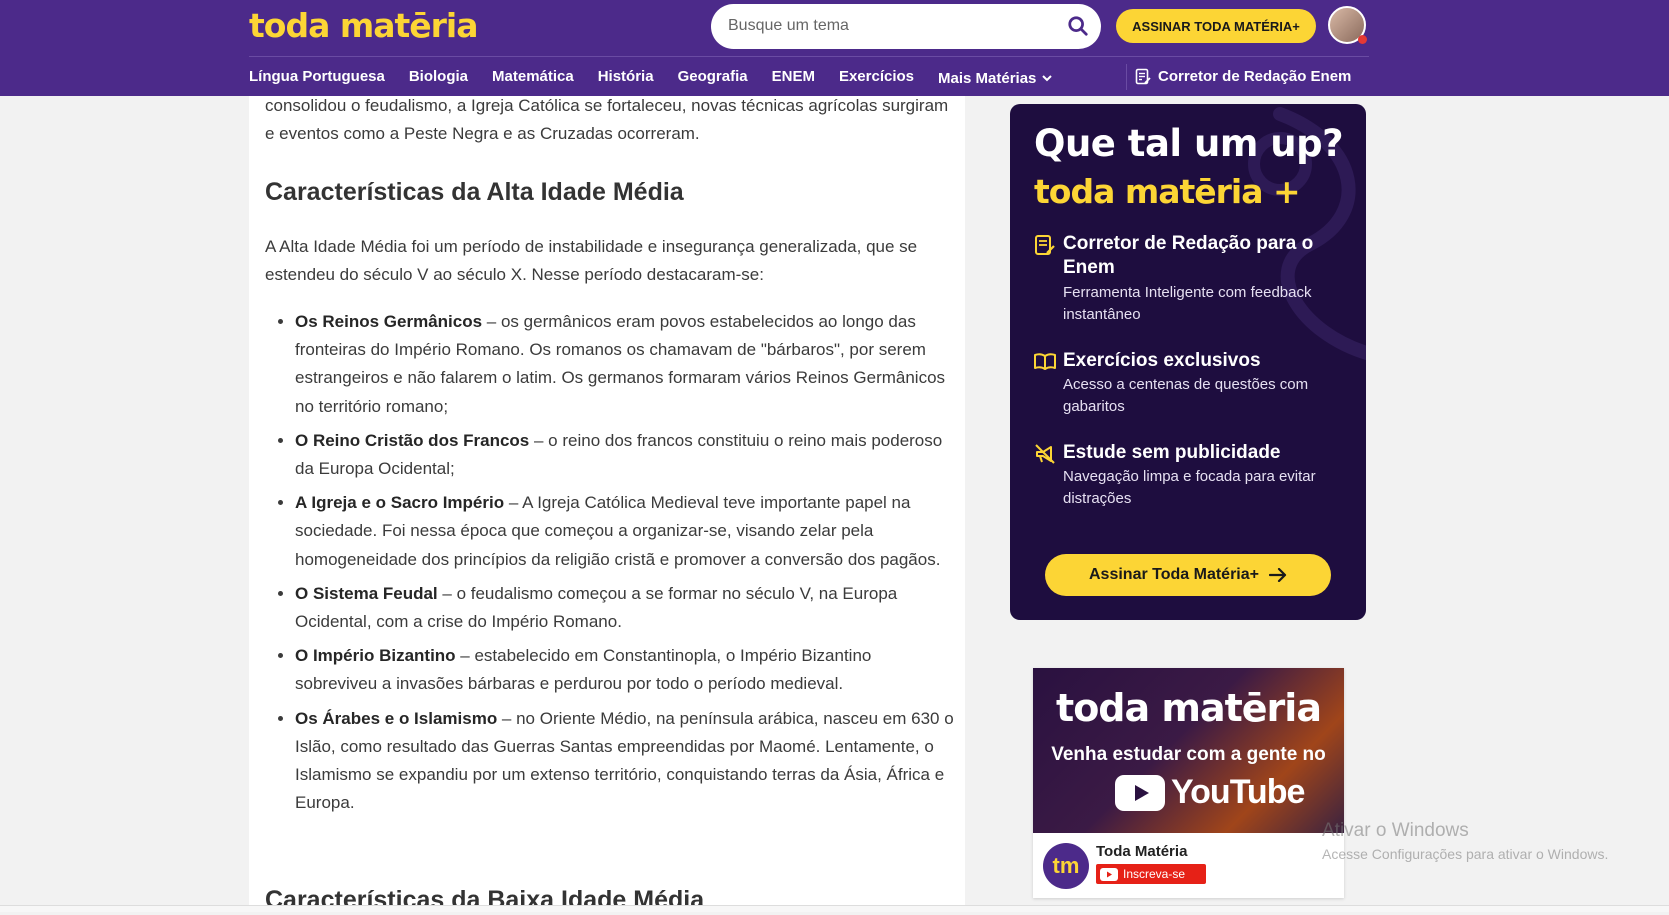 Image resolution: width=1669 pixels, height=915 pixels. Describe the element at coordinates (438, 78) in the screenshot. I see `nav-item-biologia: Biologia` at that location.